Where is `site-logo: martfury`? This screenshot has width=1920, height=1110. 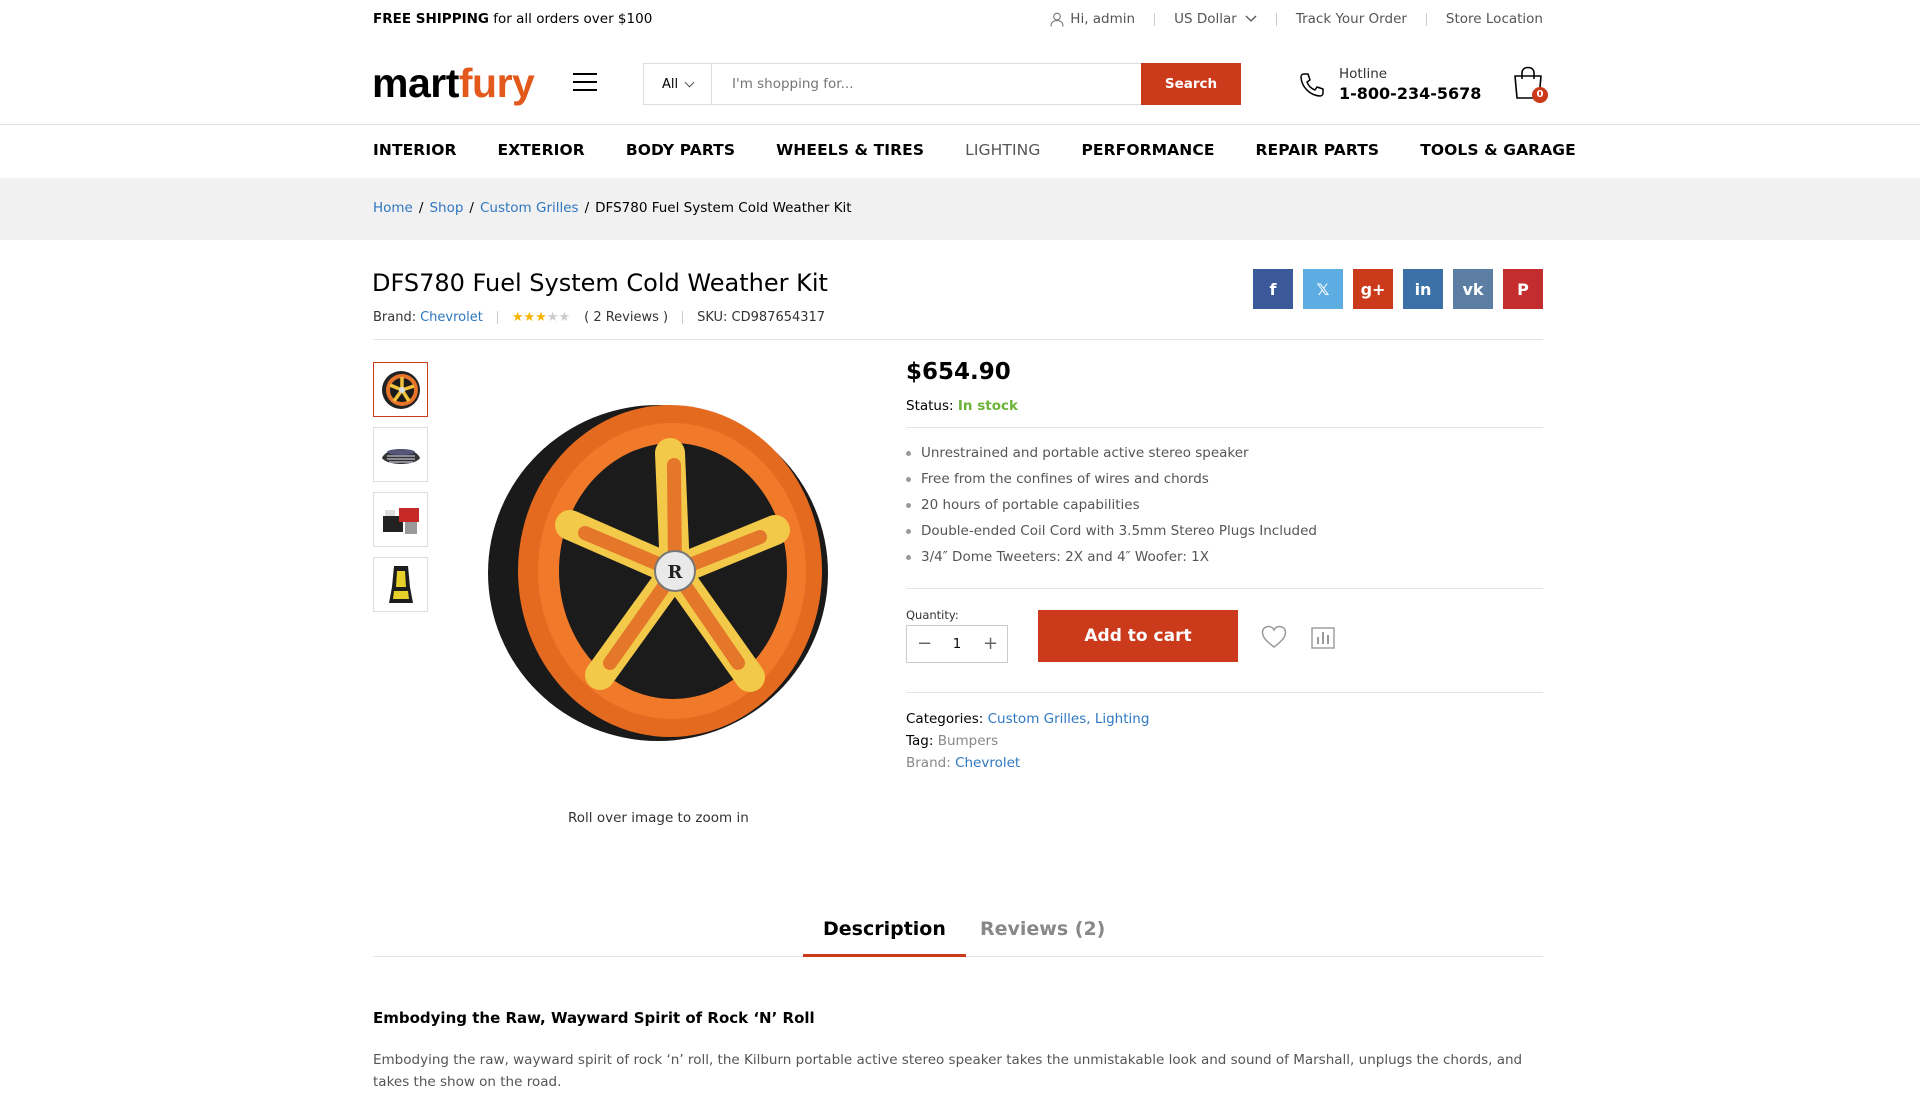
site-logo: martfury is located at coordinates (453, 83).